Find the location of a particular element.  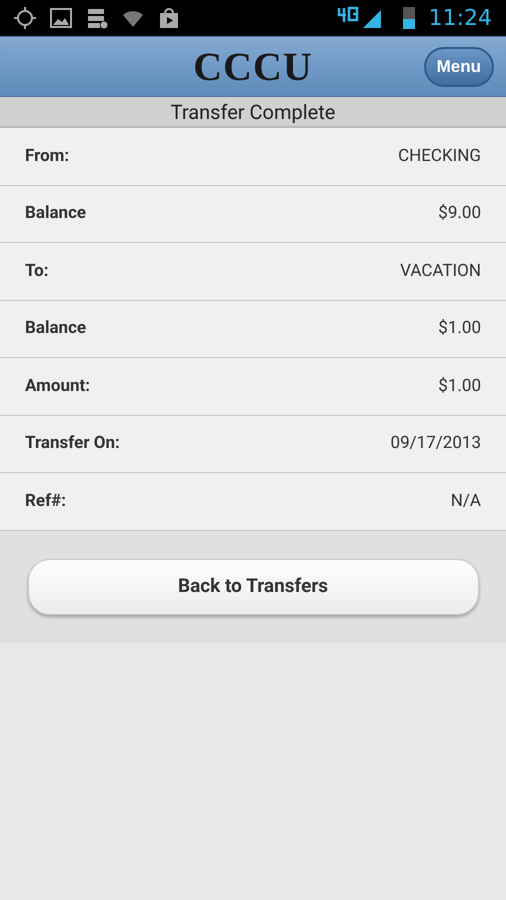

battery-icon is located at coordinates (408, 18).